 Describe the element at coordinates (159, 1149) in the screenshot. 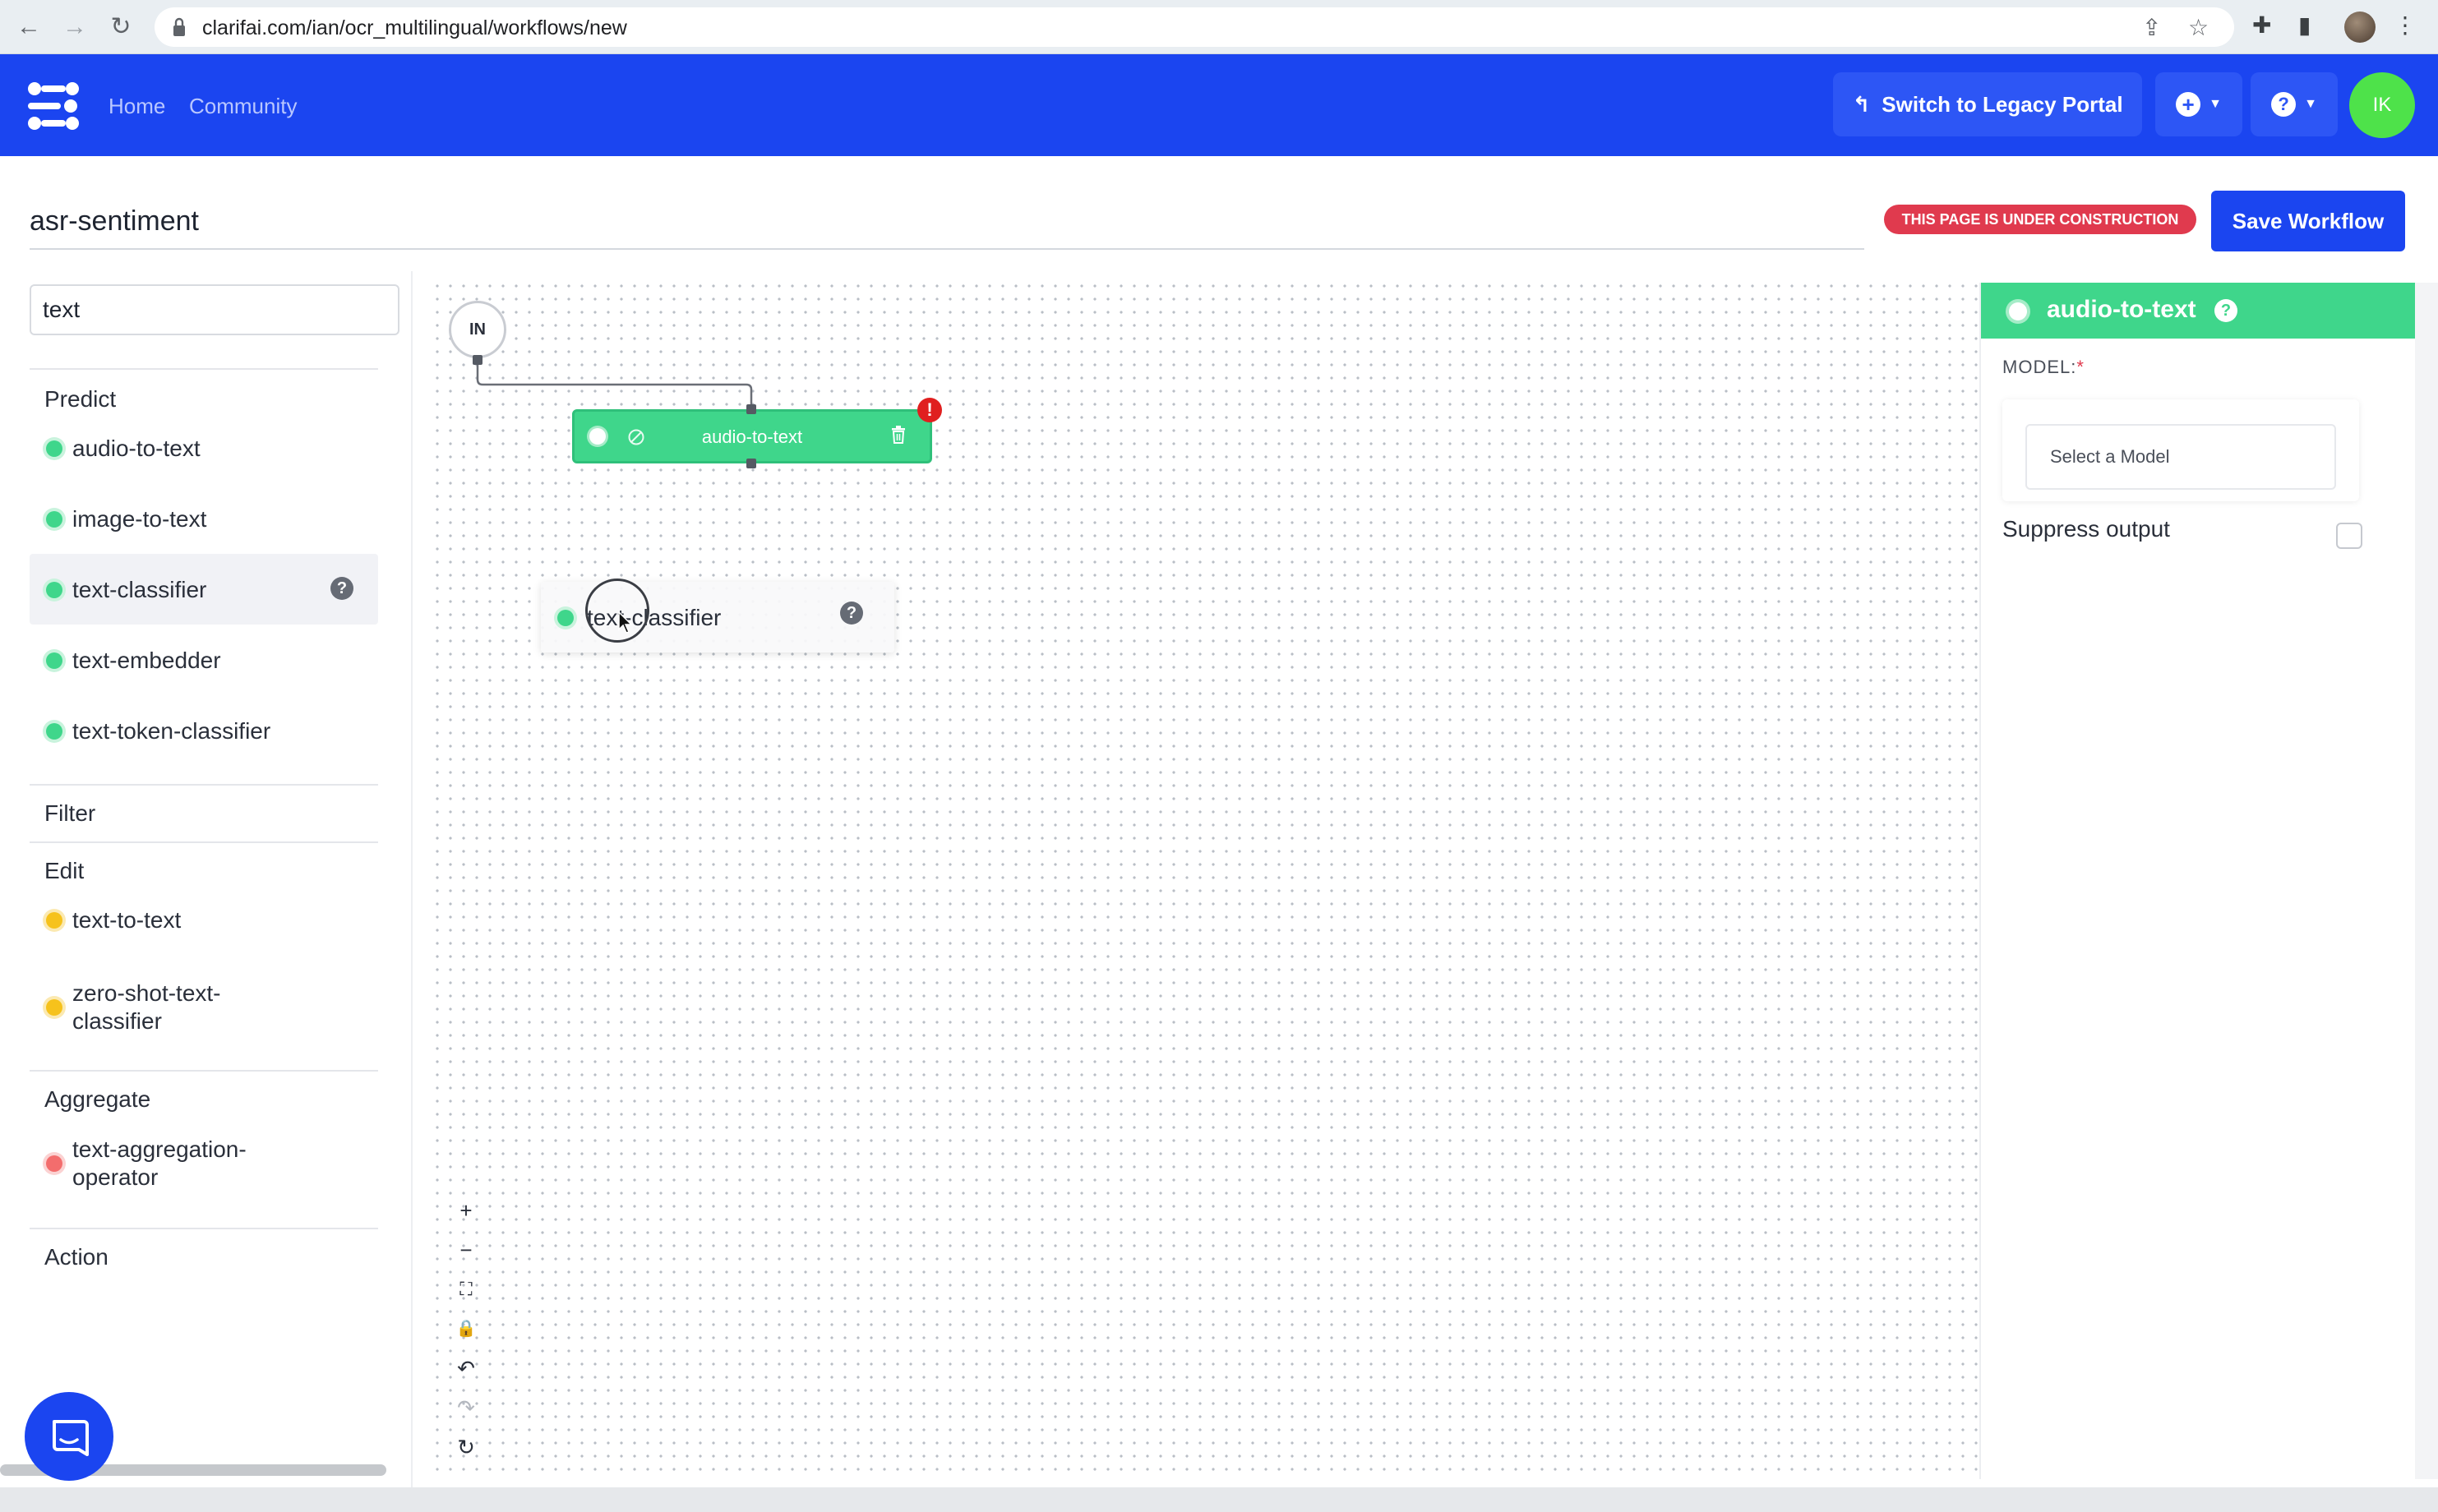

I see `sidebar-item-label-line1: text-aggregation-` at that location.